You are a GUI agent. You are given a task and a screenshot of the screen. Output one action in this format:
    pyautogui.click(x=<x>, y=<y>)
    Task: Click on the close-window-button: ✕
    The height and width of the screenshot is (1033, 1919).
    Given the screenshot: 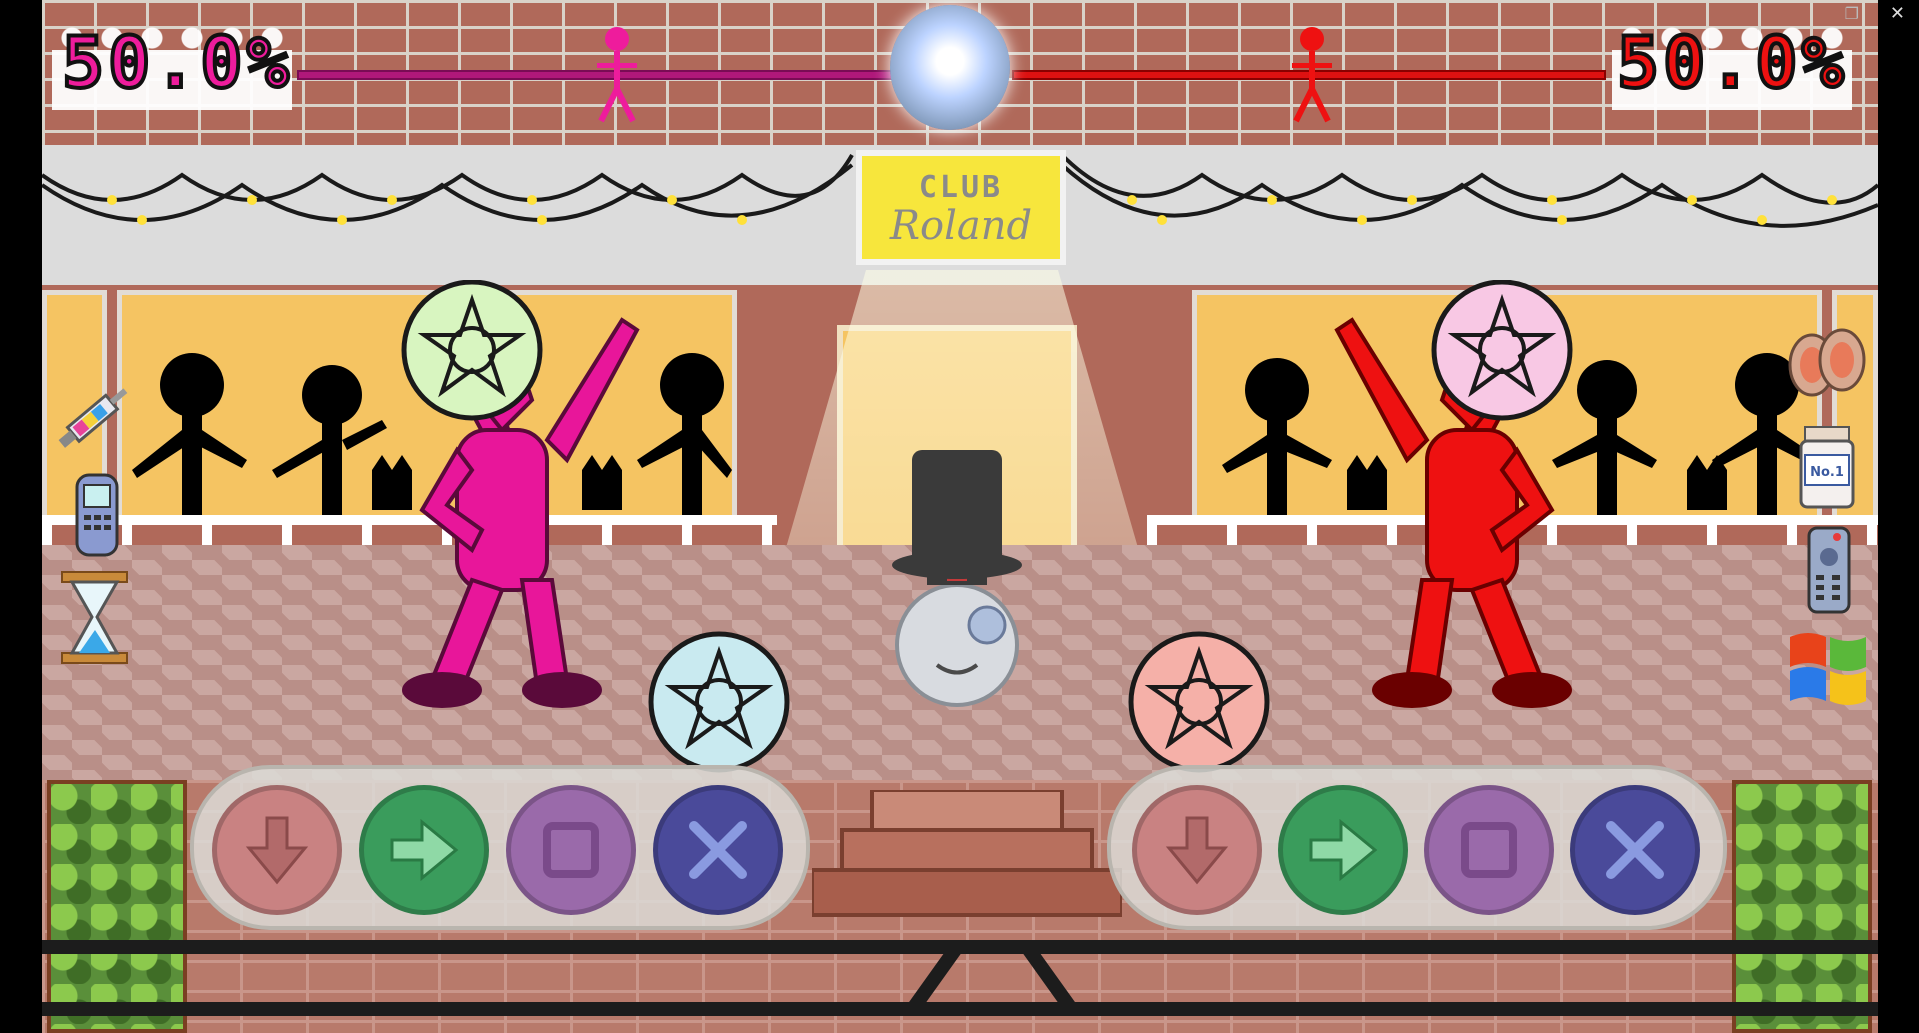 What is the action you would take?
    pyautogui.click(x=1897, y=13)
    